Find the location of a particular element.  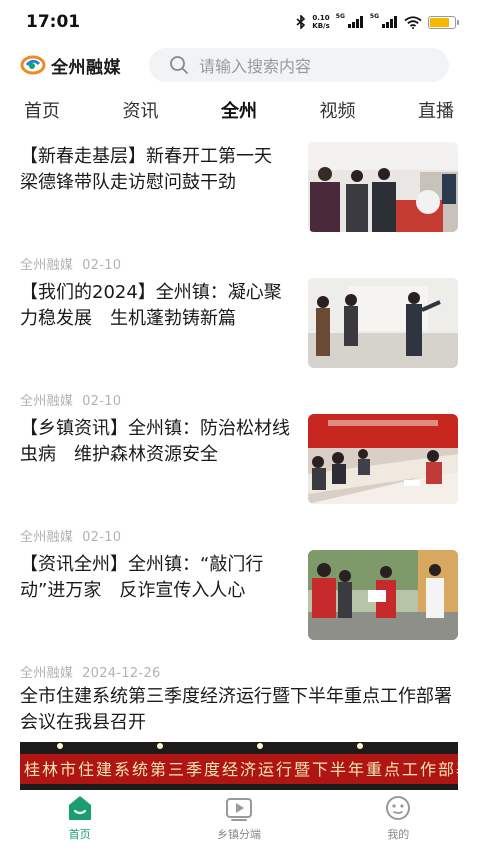

tab-video: 视频 is located at coordinates (338, 110).